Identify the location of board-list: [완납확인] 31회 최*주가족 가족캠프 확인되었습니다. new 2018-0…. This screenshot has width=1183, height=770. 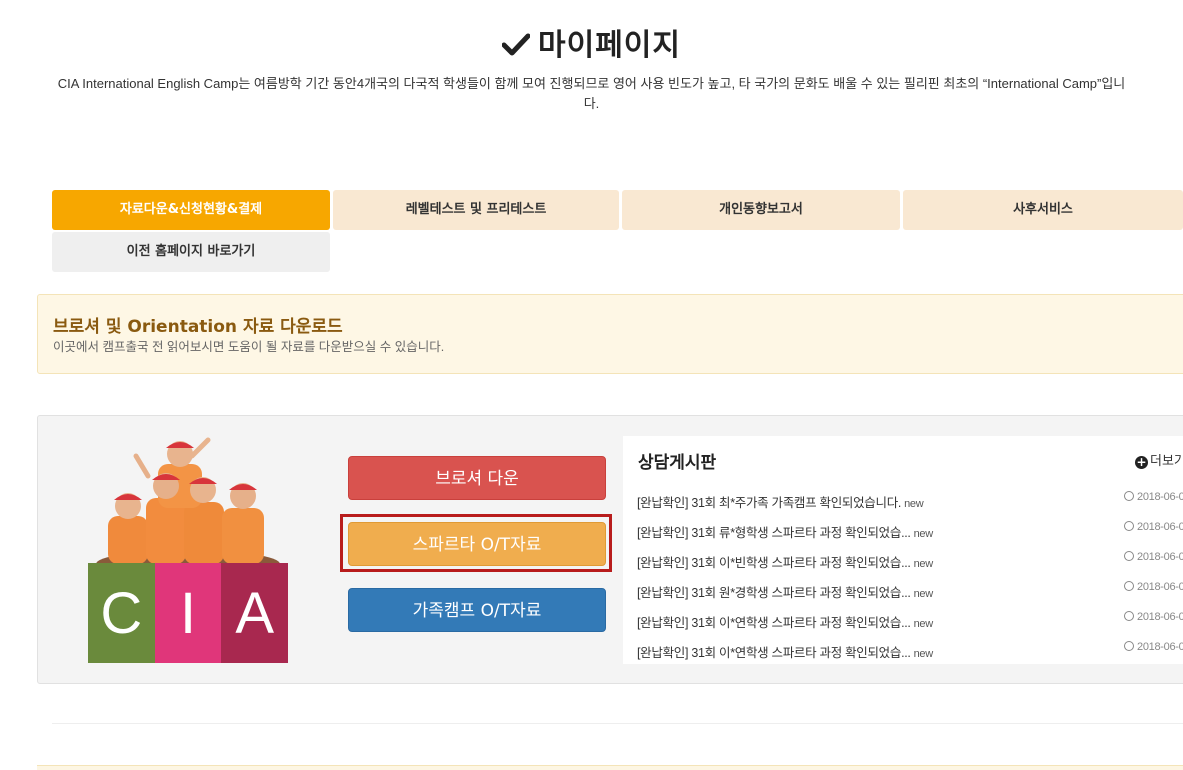
(910, 576).